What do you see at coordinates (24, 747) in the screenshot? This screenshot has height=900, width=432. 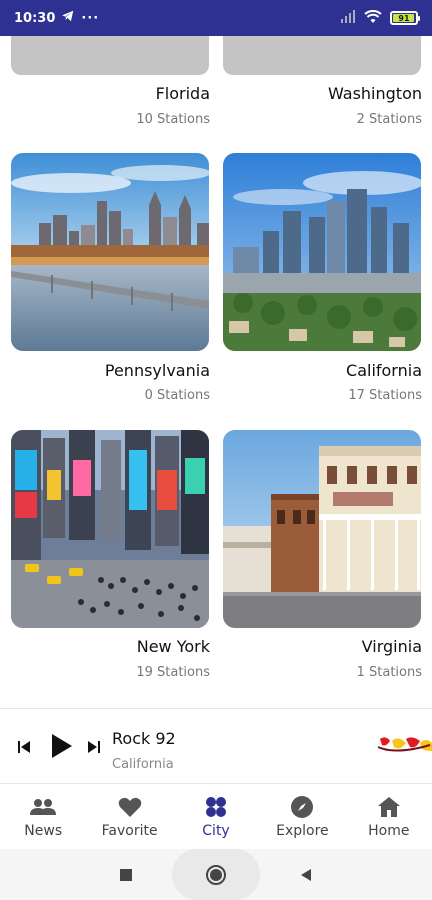 I see `skip-previous-icon` at bounding box center [24, 747].